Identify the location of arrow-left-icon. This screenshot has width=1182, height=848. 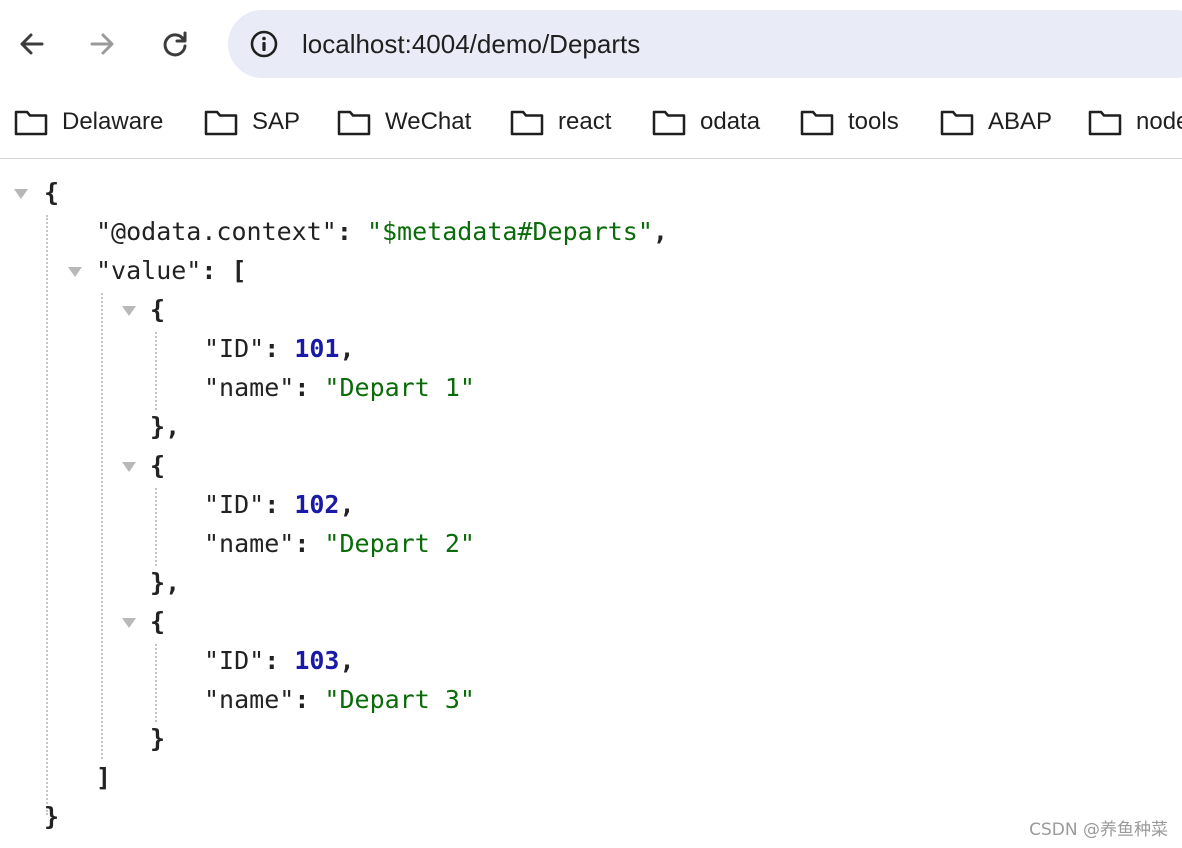
(32, 44).